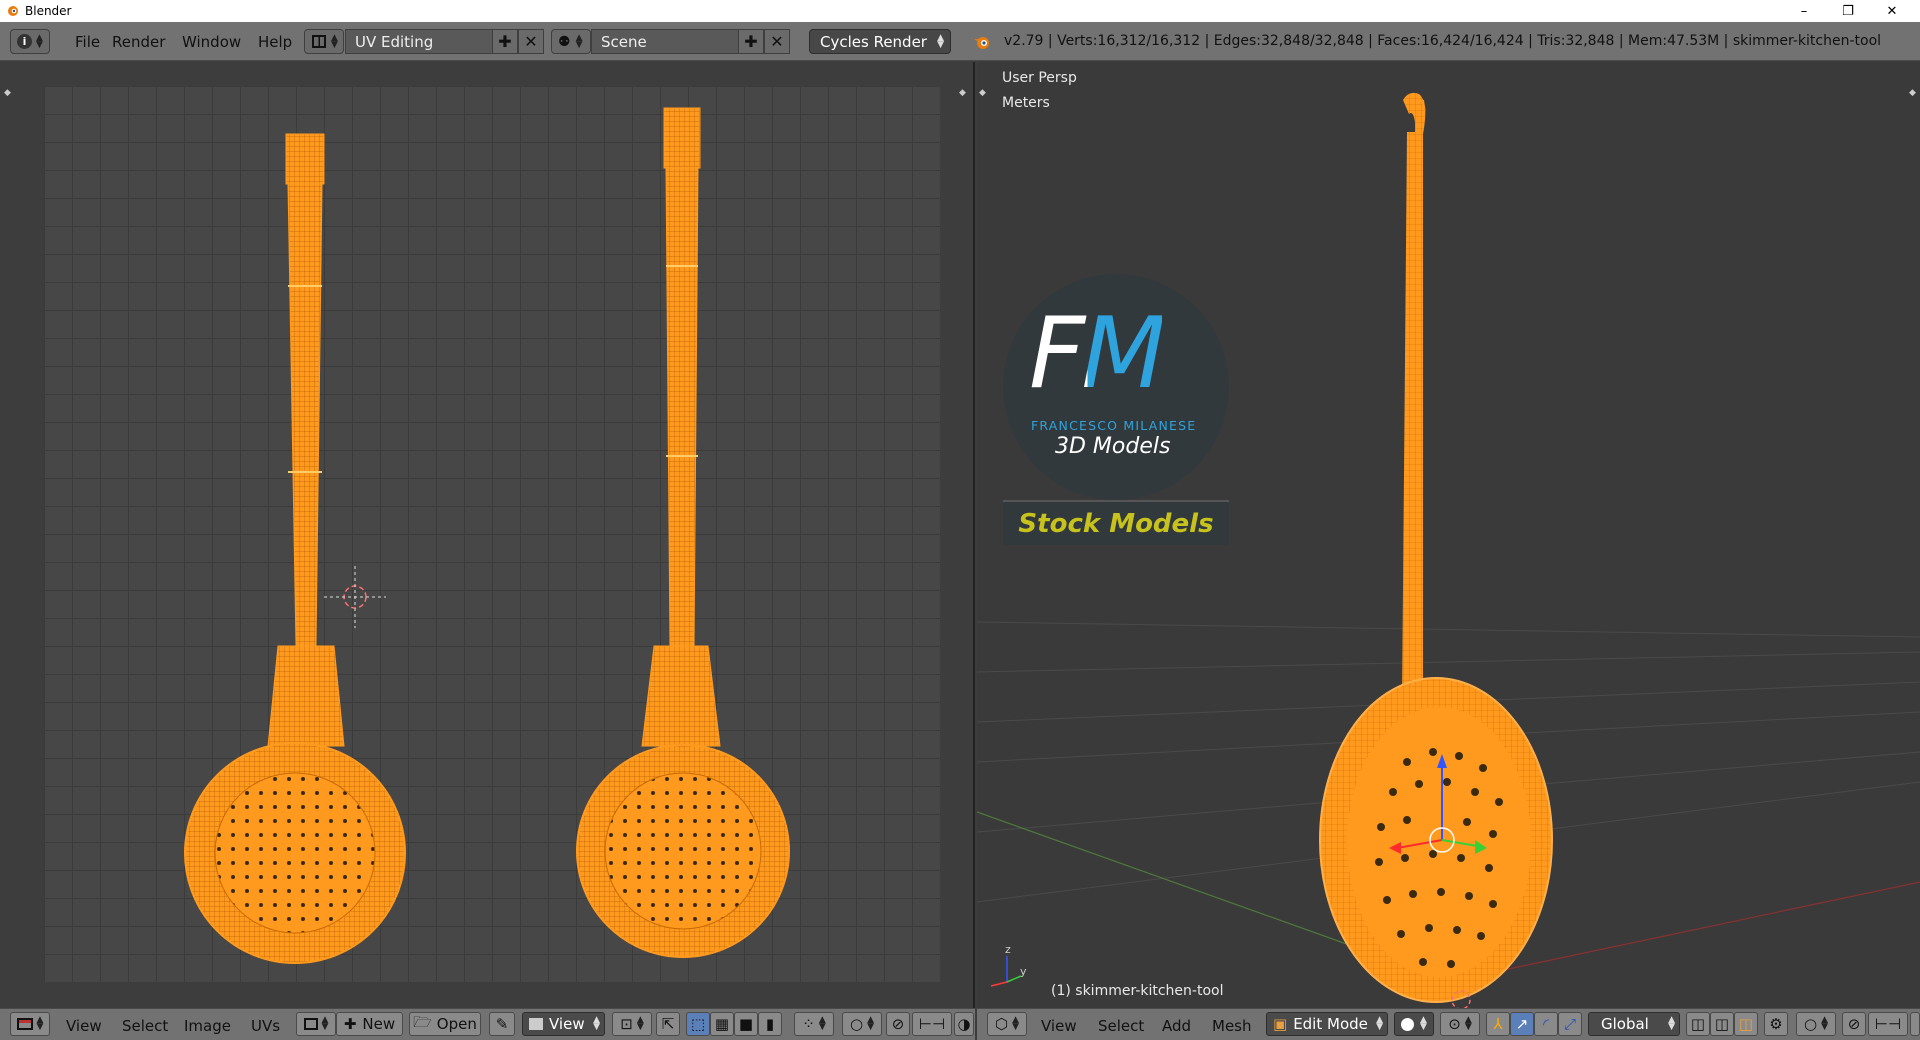  What do you see at coordinates (84, 1026) in the screenshot?
I see `uv-menu-view: View` at bounding box center [84, 1026].